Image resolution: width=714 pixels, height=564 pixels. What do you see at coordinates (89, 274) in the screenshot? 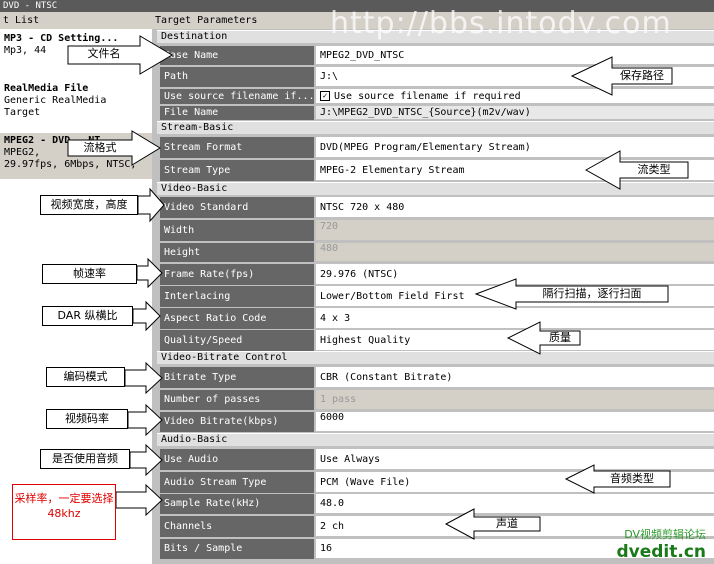
I see `callout-frame-rate: 帧速率` at bounding box center [89, 274].